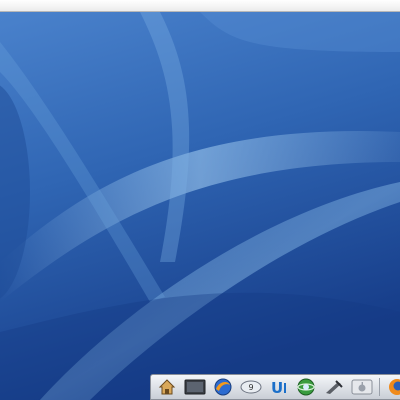  I want to click on terminal-icon, so click(195, 387).